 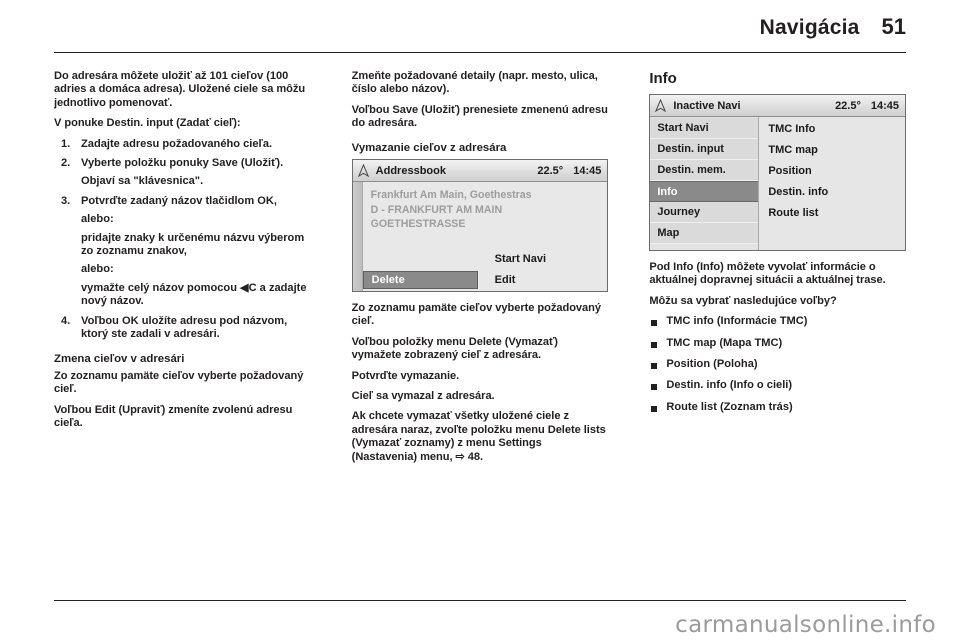 I want to click on edit-button: Edit, so click(x=505, y=280).